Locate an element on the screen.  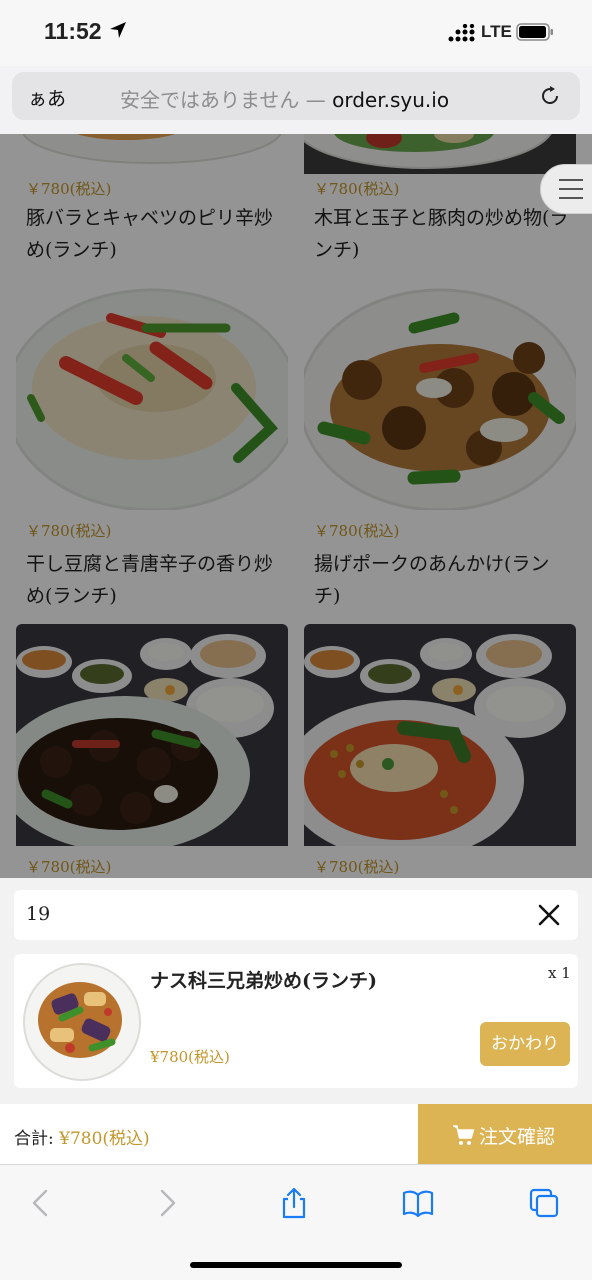
cart-item-photo is located at coordinates (82, 1022).